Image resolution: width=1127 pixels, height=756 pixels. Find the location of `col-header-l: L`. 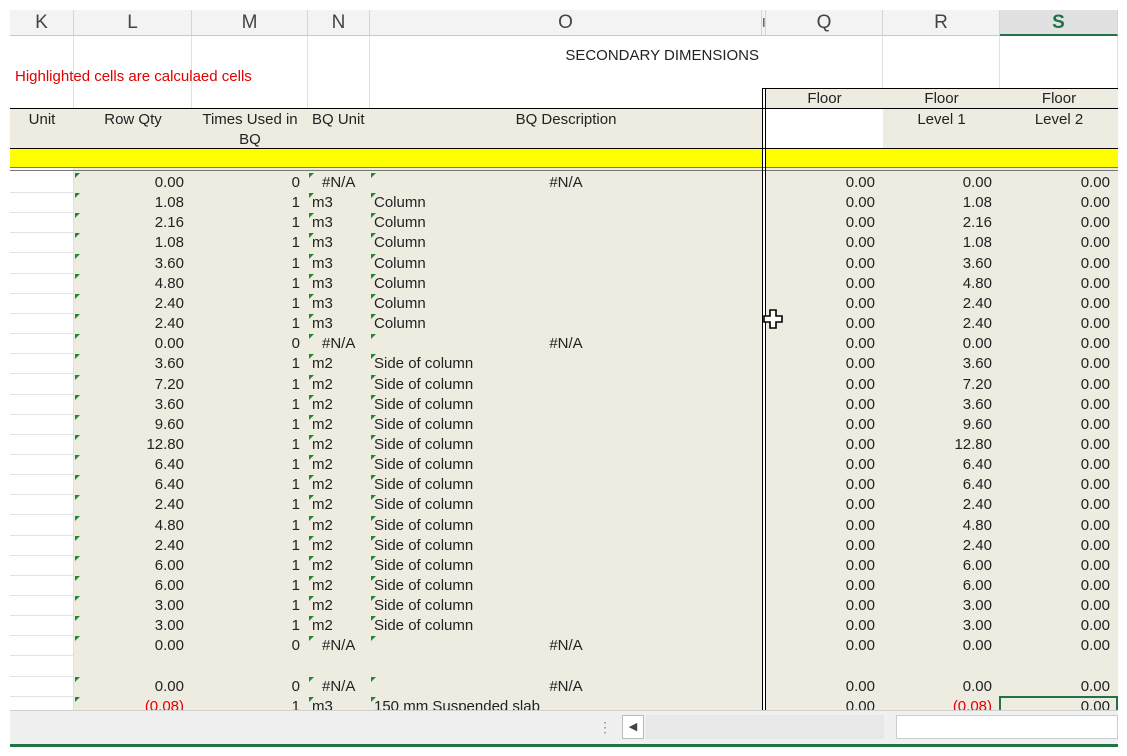

col-header-l: L is located at coordinates (133, 23).